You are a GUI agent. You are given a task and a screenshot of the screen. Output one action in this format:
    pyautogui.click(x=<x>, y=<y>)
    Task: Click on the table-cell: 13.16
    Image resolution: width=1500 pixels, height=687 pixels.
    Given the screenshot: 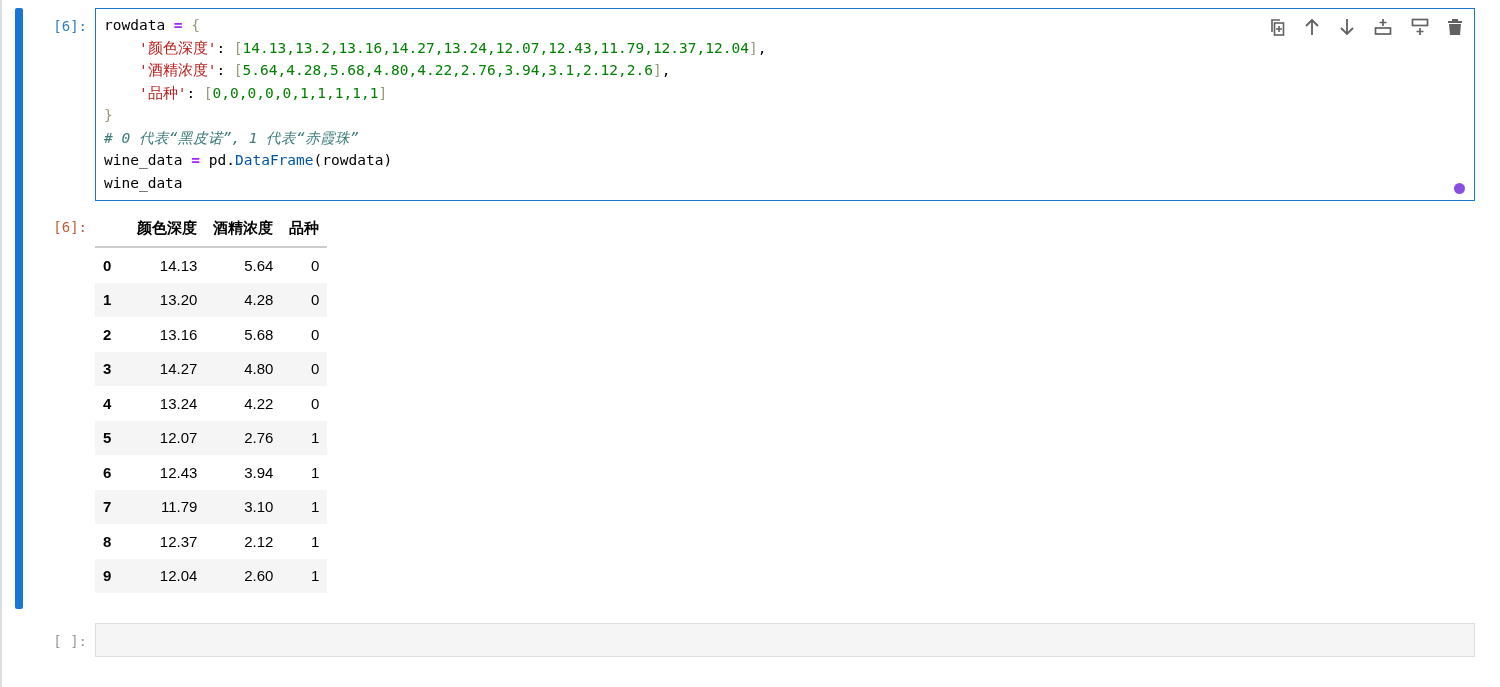 What is the action you would take?
    pyautogui.click(x=167, y=334)
    